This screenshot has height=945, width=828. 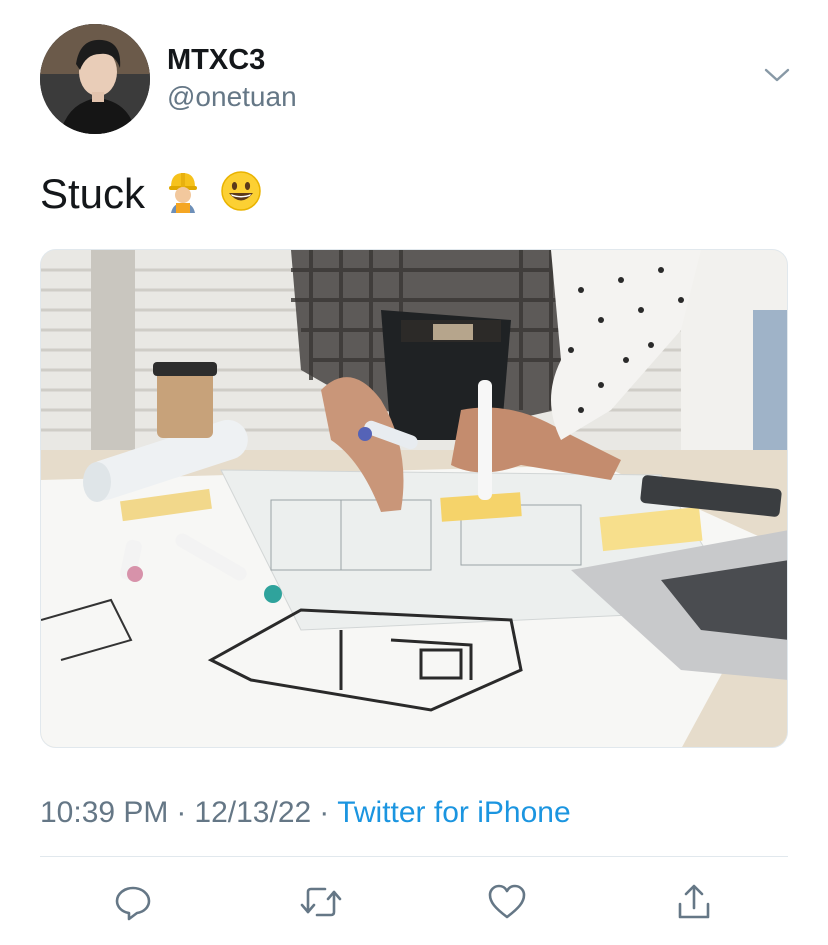 I want to click on like-button, so click(x=507, y=902).